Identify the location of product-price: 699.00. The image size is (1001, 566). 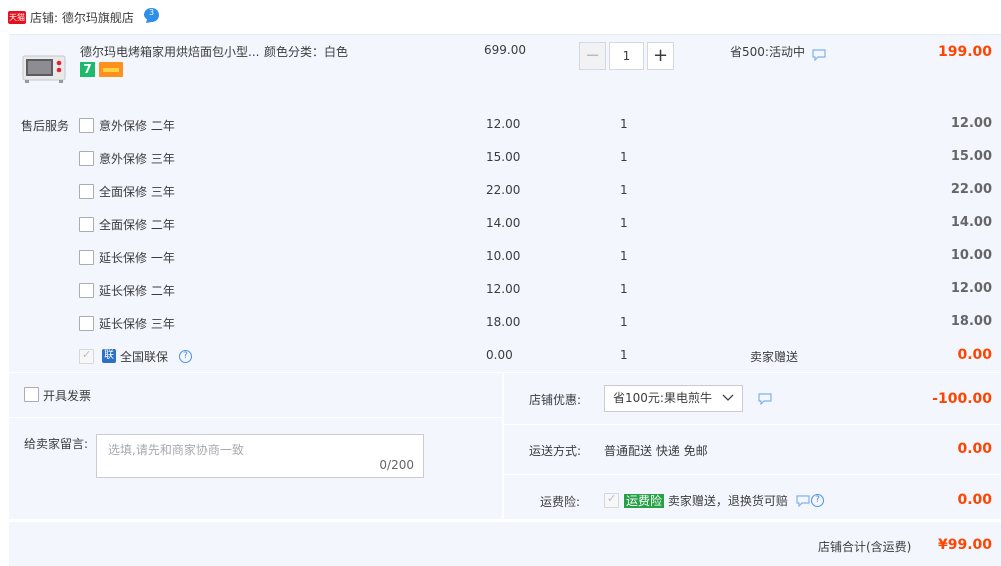
(505, 50).